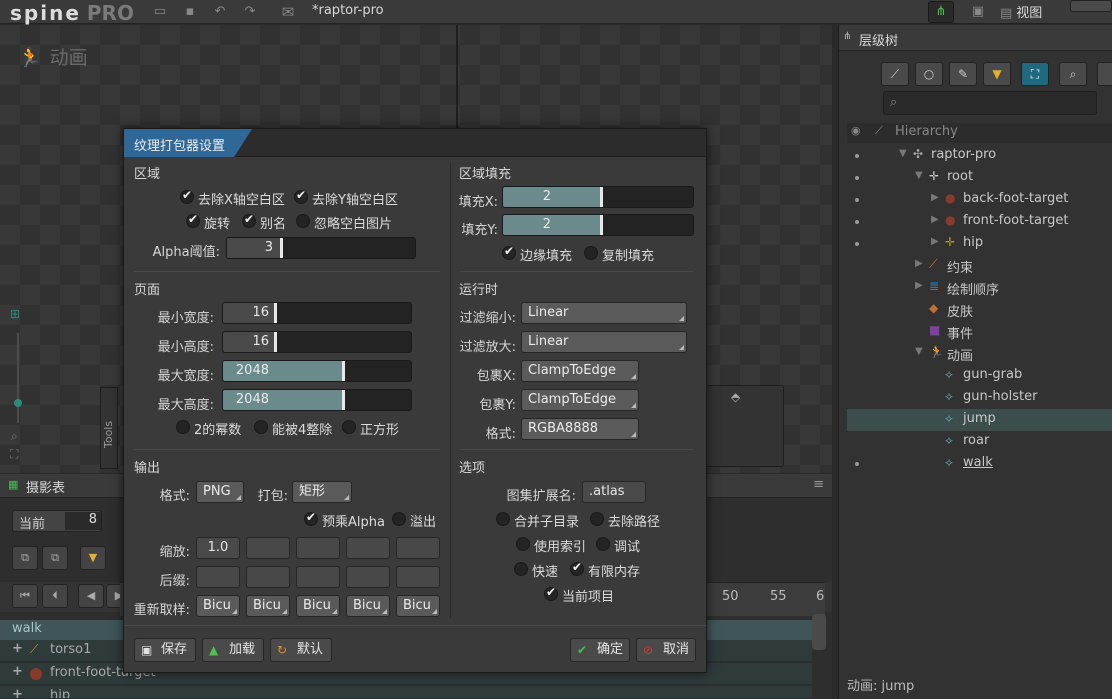 The height and width of the screenshot is (699, 1112). What do you see at coordinates (246, 399) in the screenshot?
I see `max-height-value: 2048` at bounding box center [246, 399].